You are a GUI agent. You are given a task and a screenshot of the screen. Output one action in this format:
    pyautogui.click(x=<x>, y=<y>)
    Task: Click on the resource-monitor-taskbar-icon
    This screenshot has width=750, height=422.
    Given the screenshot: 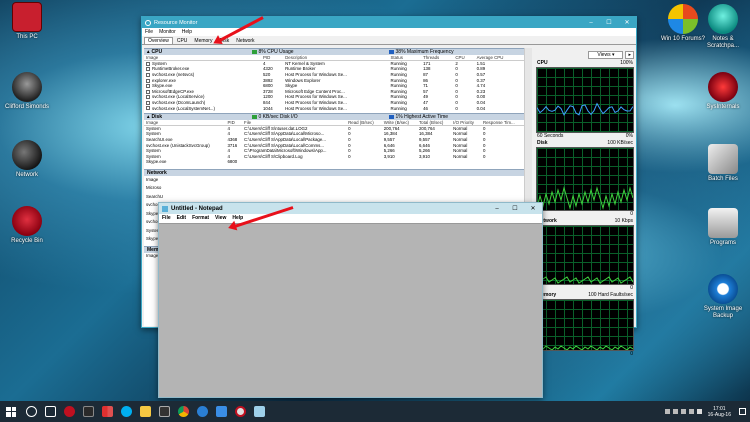 What is the action you would take?
    pyautogui.click(x=240, y=411)
    